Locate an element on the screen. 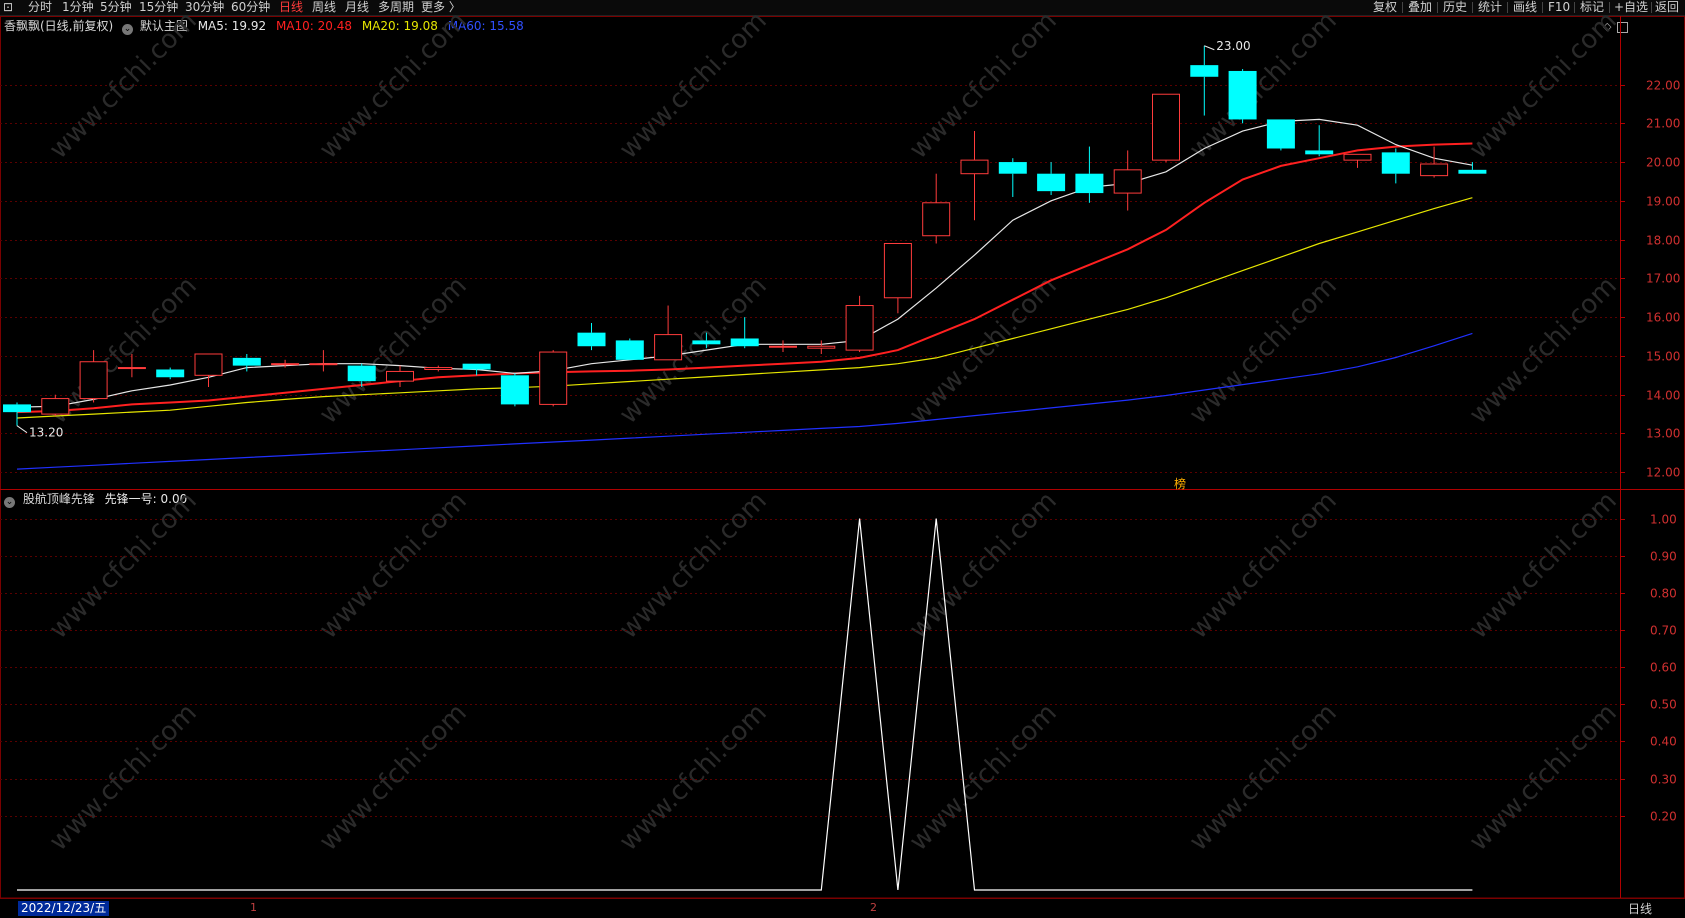 The image size is (1685, 918). price-tick-label: 21.00 is located at coordinates (1663, 124).